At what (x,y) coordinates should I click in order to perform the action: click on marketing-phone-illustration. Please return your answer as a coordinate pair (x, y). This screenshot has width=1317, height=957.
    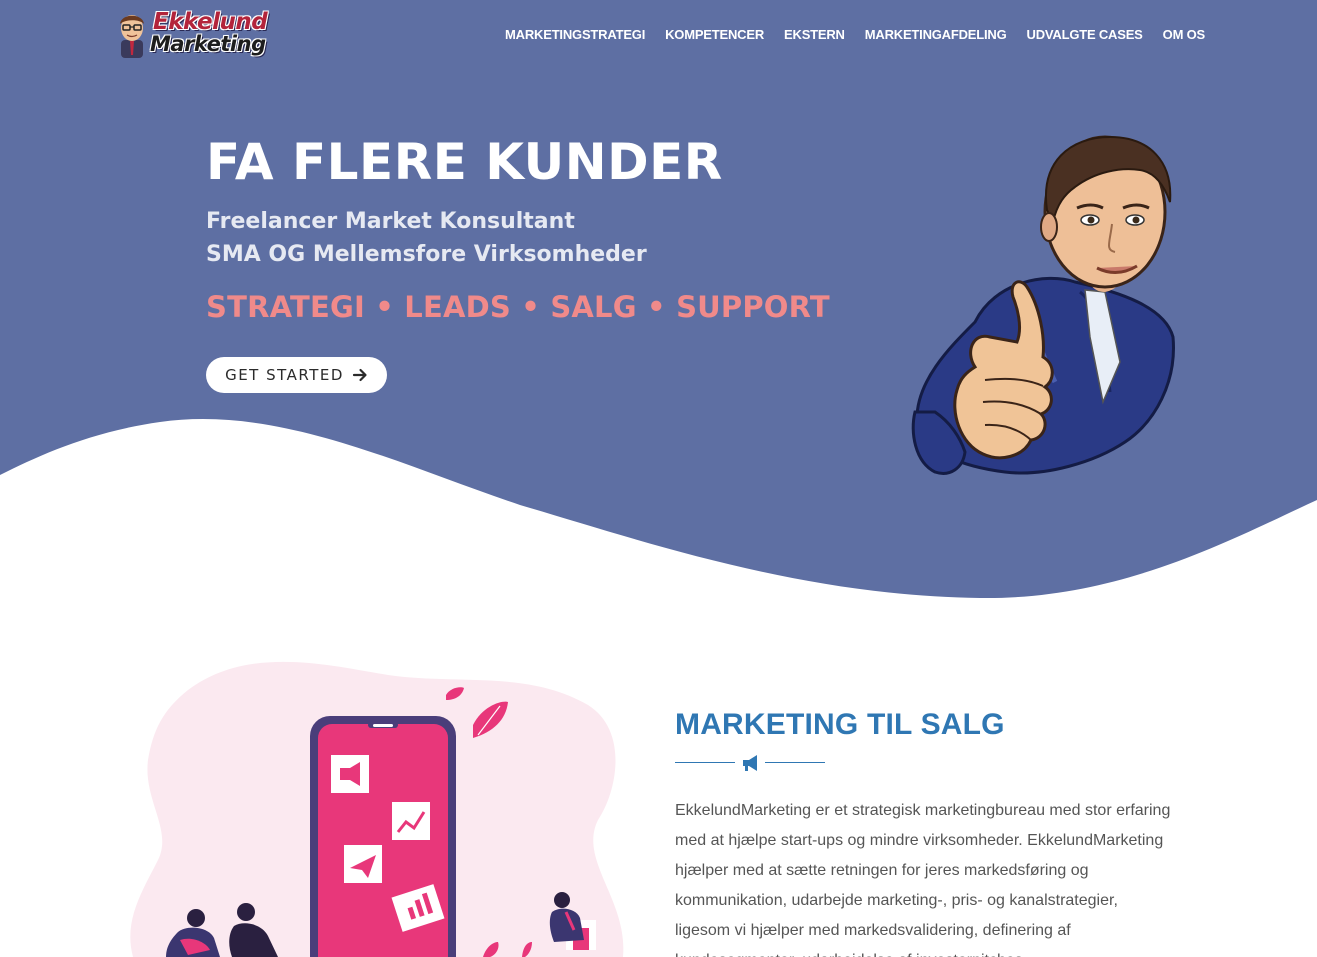
    Looking at the image, I should click on (377, 809).